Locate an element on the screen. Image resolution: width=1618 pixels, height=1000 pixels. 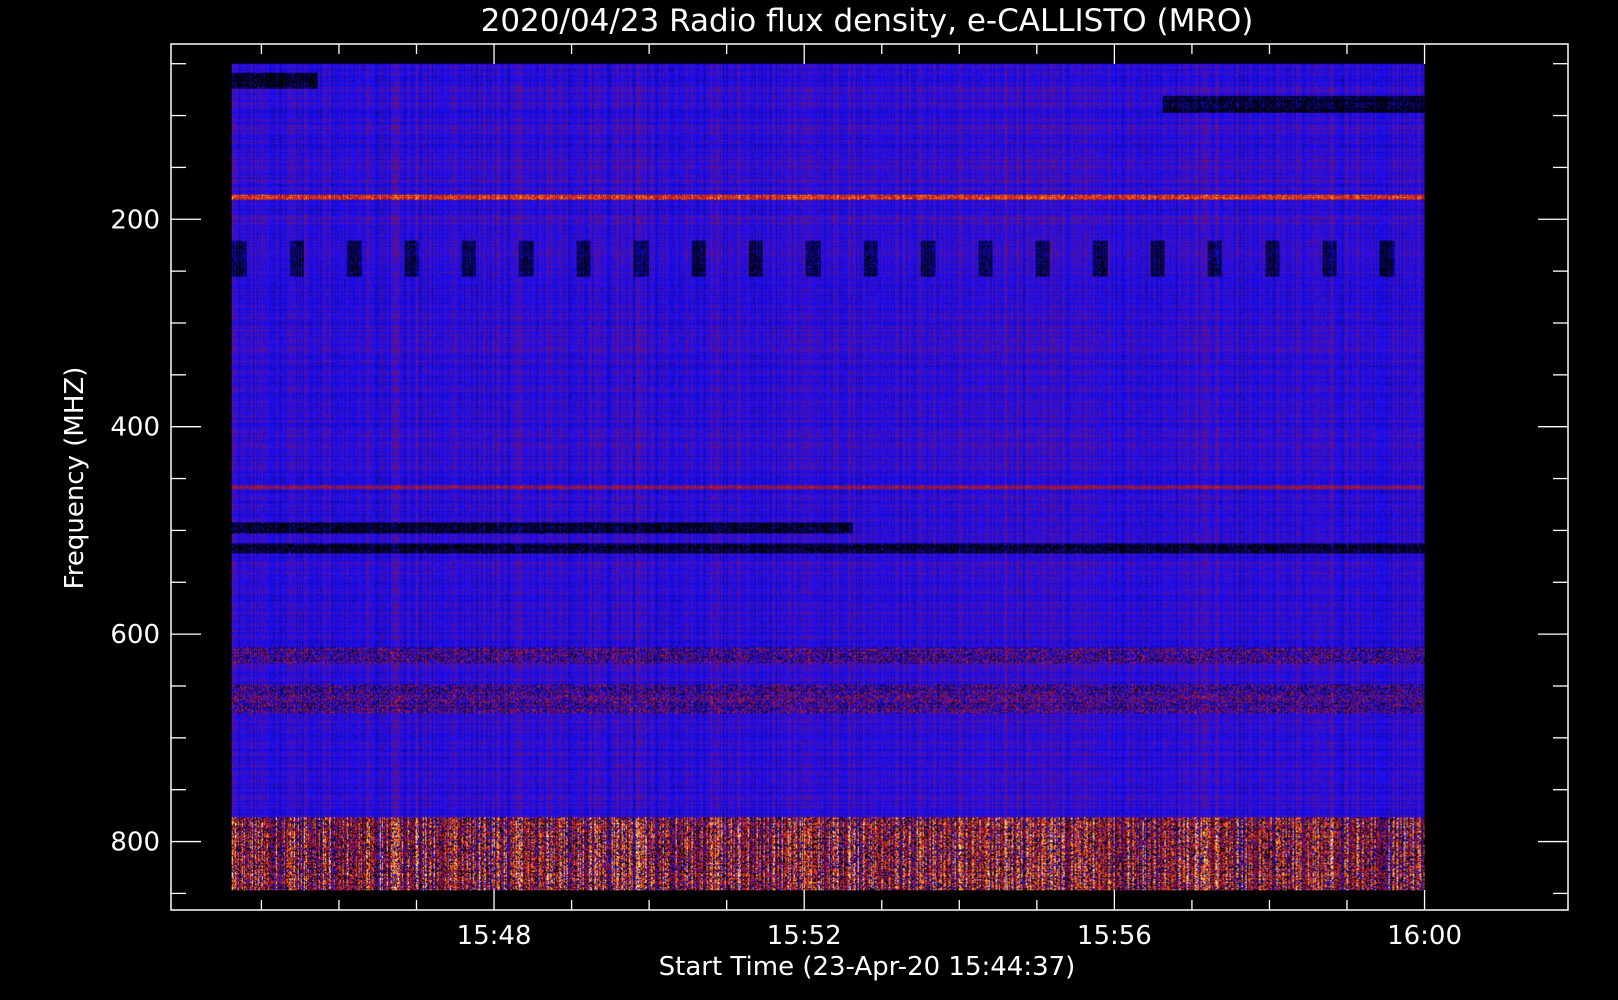
y-tick-label: 800 is located at coordinates (135, 843).